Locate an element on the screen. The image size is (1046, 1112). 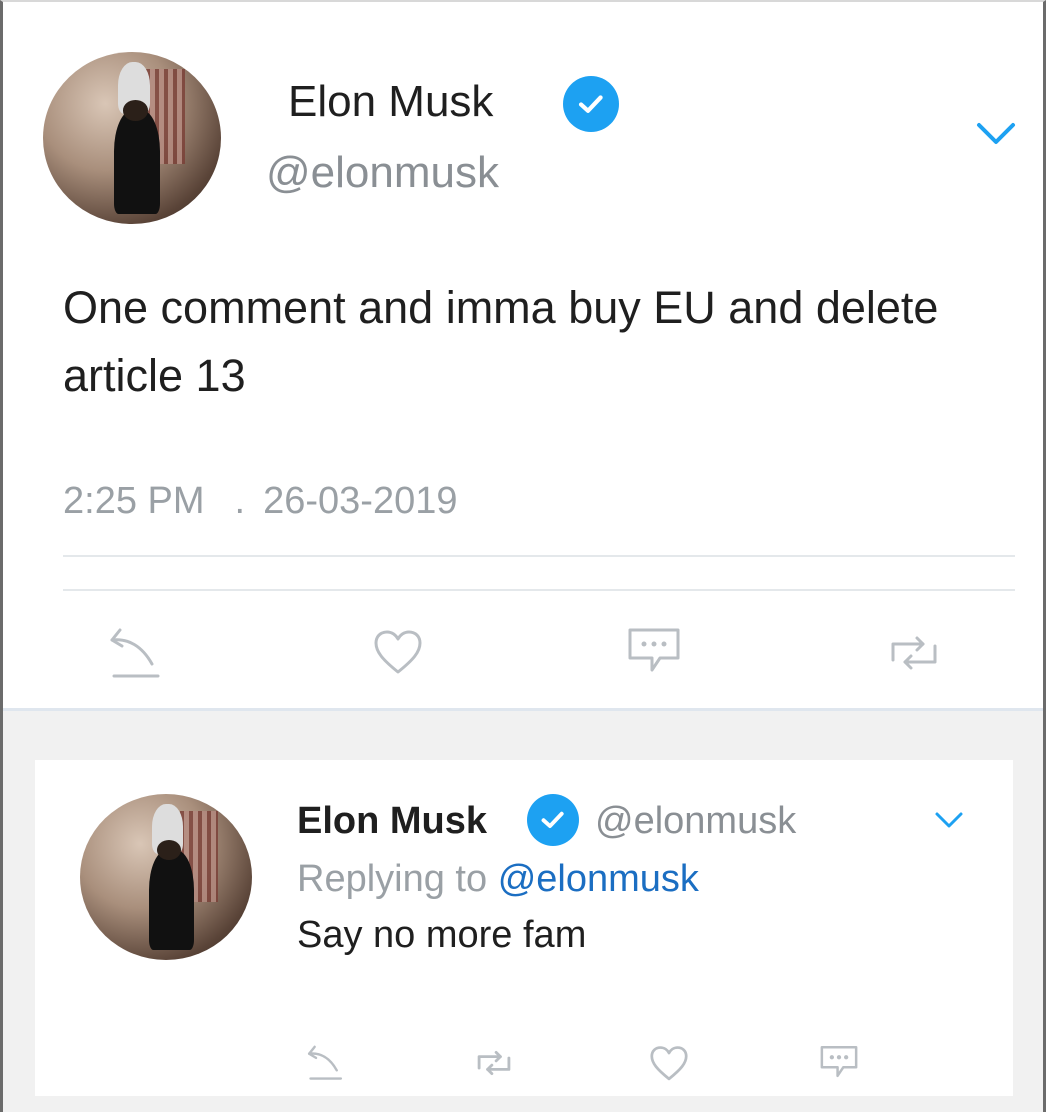
replying-prefix: Replying to is located at coordinates (392, 879).